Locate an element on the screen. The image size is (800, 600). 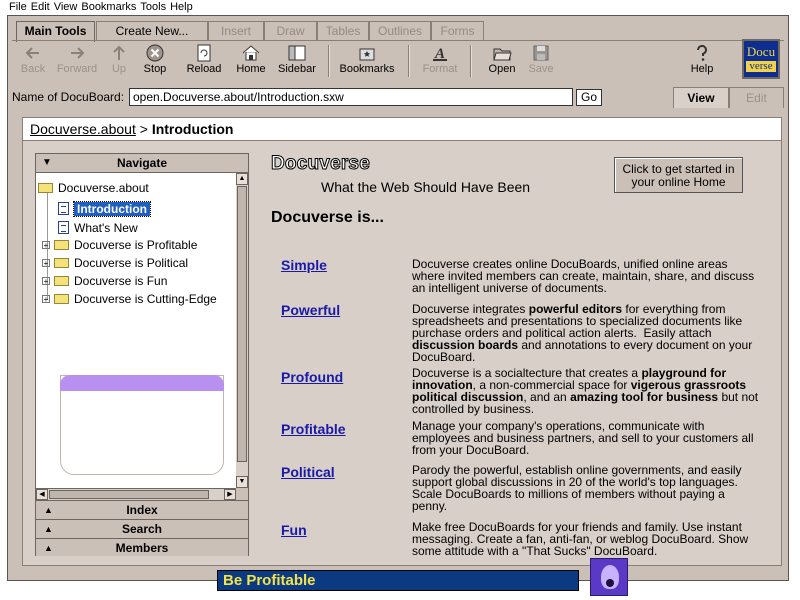
stop-button: Stop is located at coordinates (155, 58).